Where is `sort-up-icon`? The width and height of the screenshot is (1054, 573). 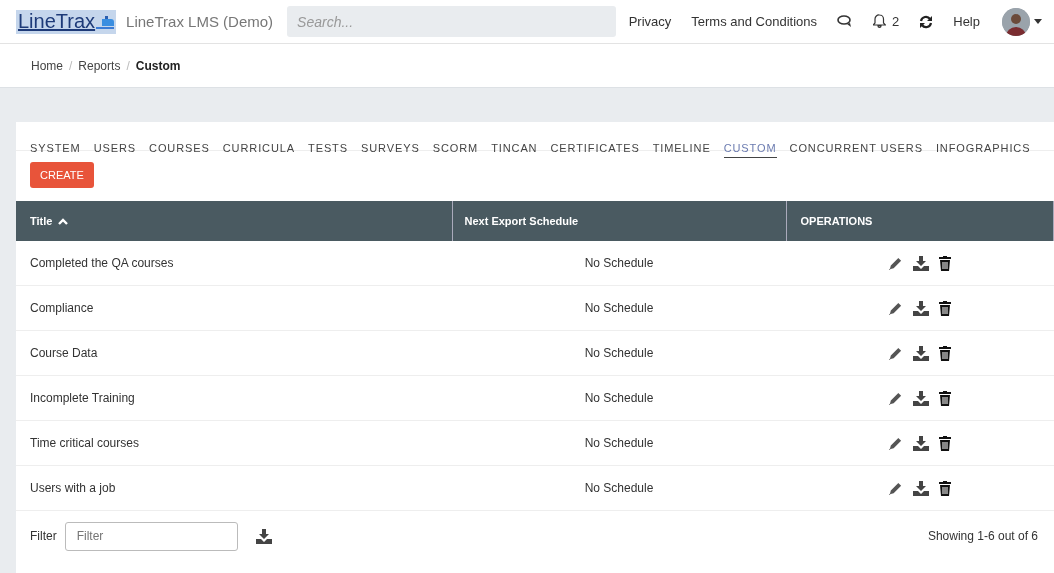
sort-up-icon is located at coordinates (63, 221).